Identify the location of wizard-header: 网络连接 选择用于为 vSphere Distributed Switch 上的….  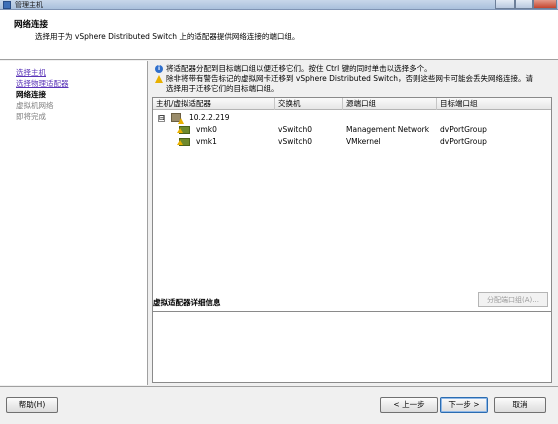
(279, 35).